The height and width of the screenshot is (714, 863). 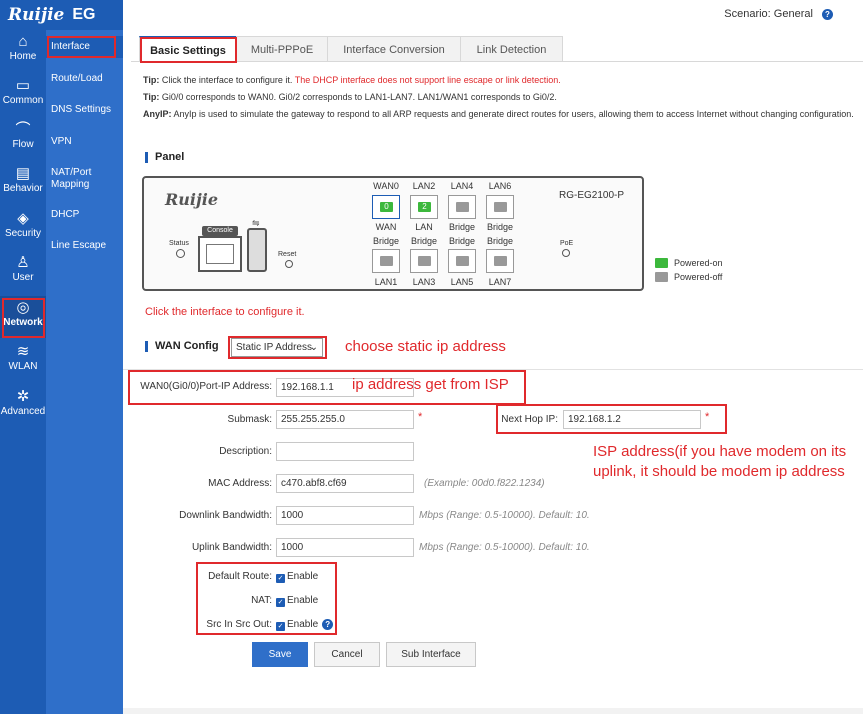 I want to click on gear-icon: ✲, so click(x=23, y=396).